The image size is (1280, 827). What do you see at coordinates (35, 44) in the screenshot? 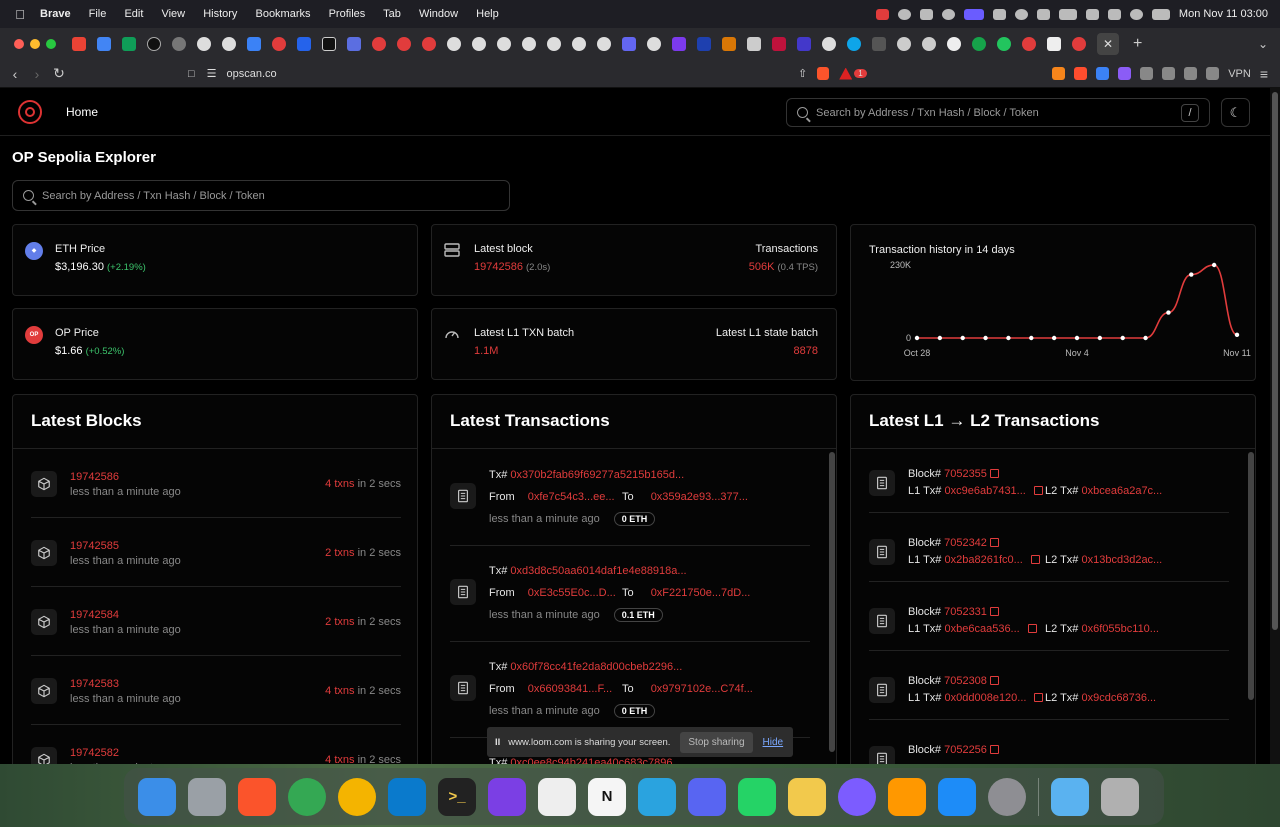
I see `minimize-window-icon` at bounding box center [35, 44].